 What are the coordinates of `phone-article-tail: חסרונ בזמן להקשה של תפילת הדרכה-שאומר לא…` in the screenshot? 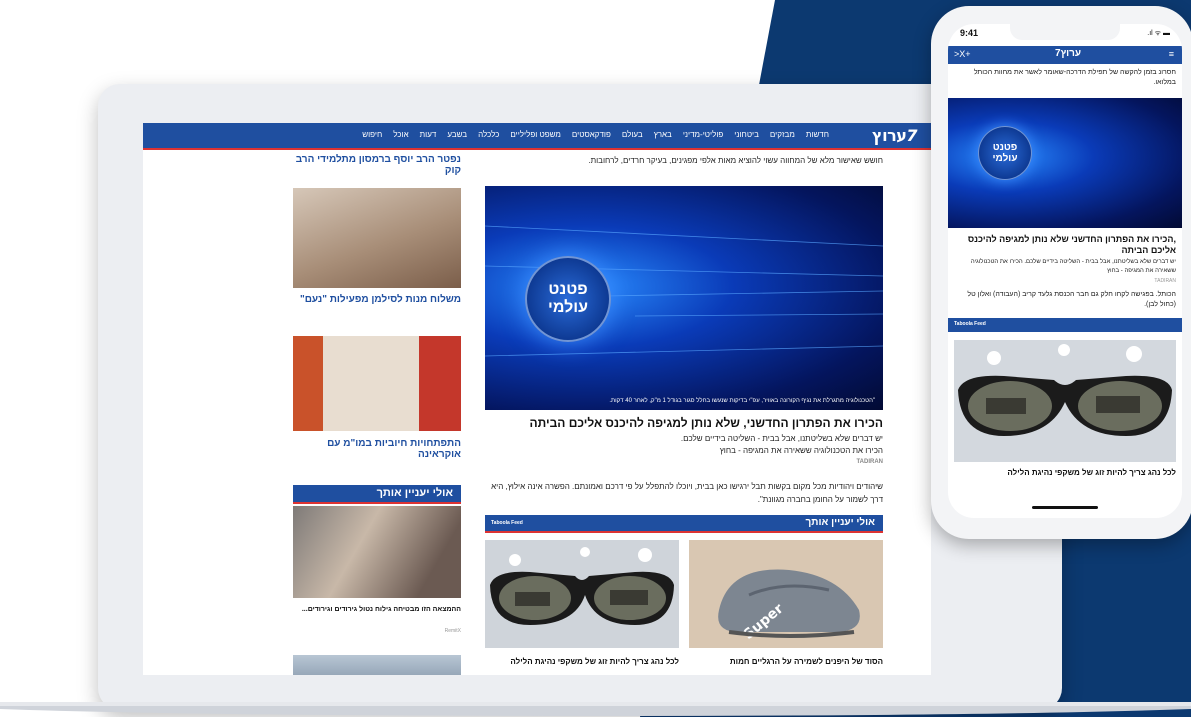 It's located at (1074, 77).